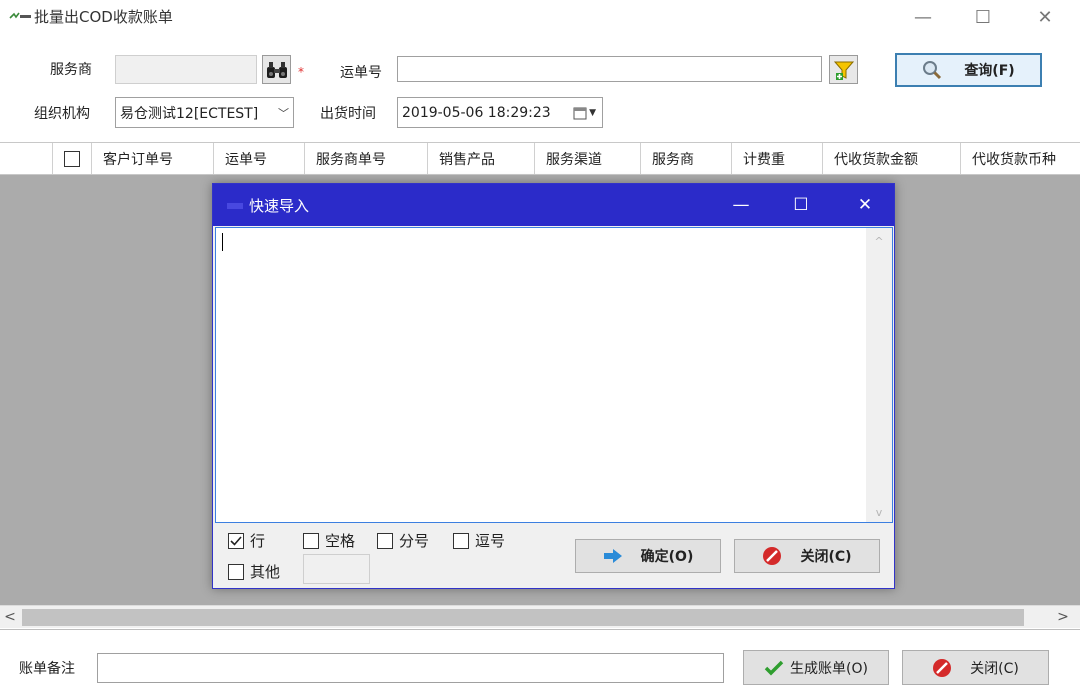 The height and width of the screenshot is (695, 1080). What do you see at coordinates (311, 540) in the screenshot?
I see `space-checkbox` at bounding box center [311, 540].